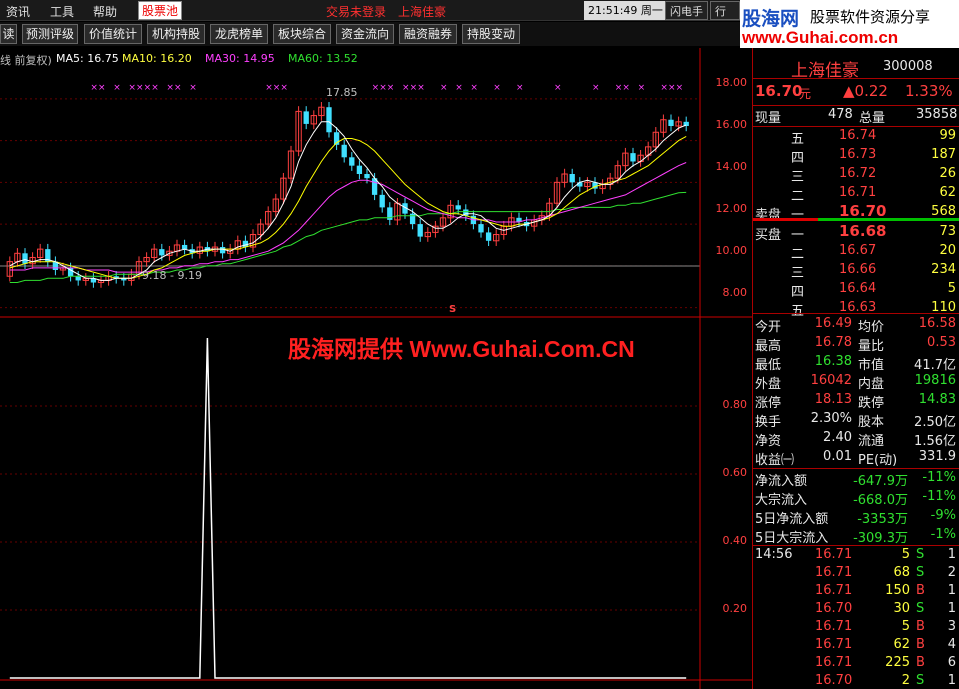 This screenshot has width=959, height=689. I want to click on stat-label: 收益㈠, so click(775, 460).